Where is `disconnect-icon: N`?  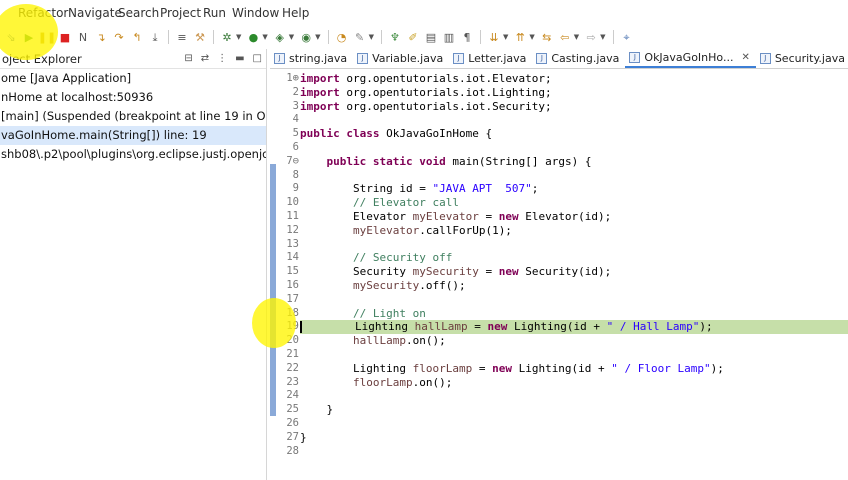 disconnect-icon: N is located at coordinates (83, 37).